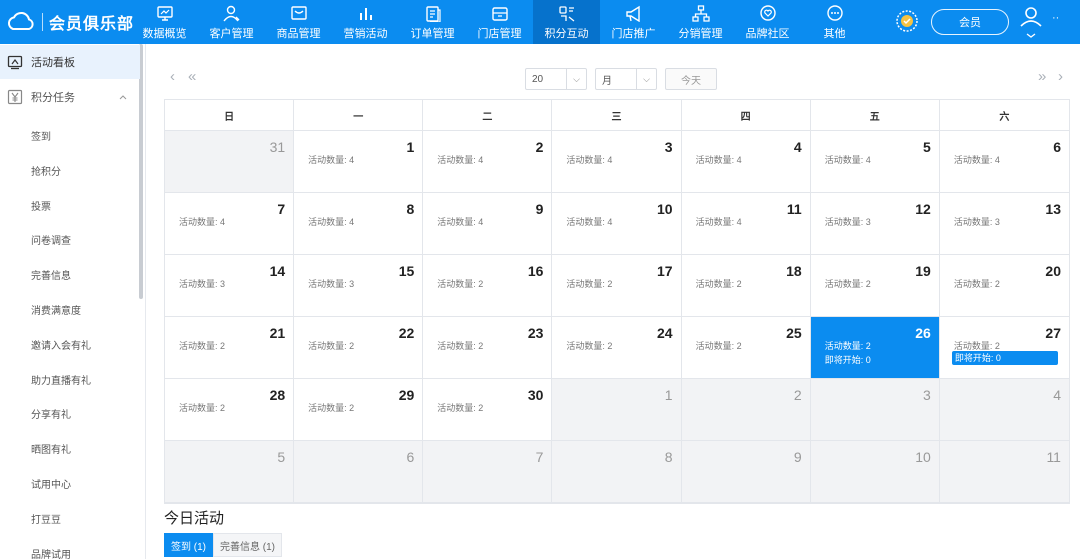 This screenshot has height=559, width=1080. I want to click on calendar-day-cell: 10 活动数量: 4, so click(617, 224).